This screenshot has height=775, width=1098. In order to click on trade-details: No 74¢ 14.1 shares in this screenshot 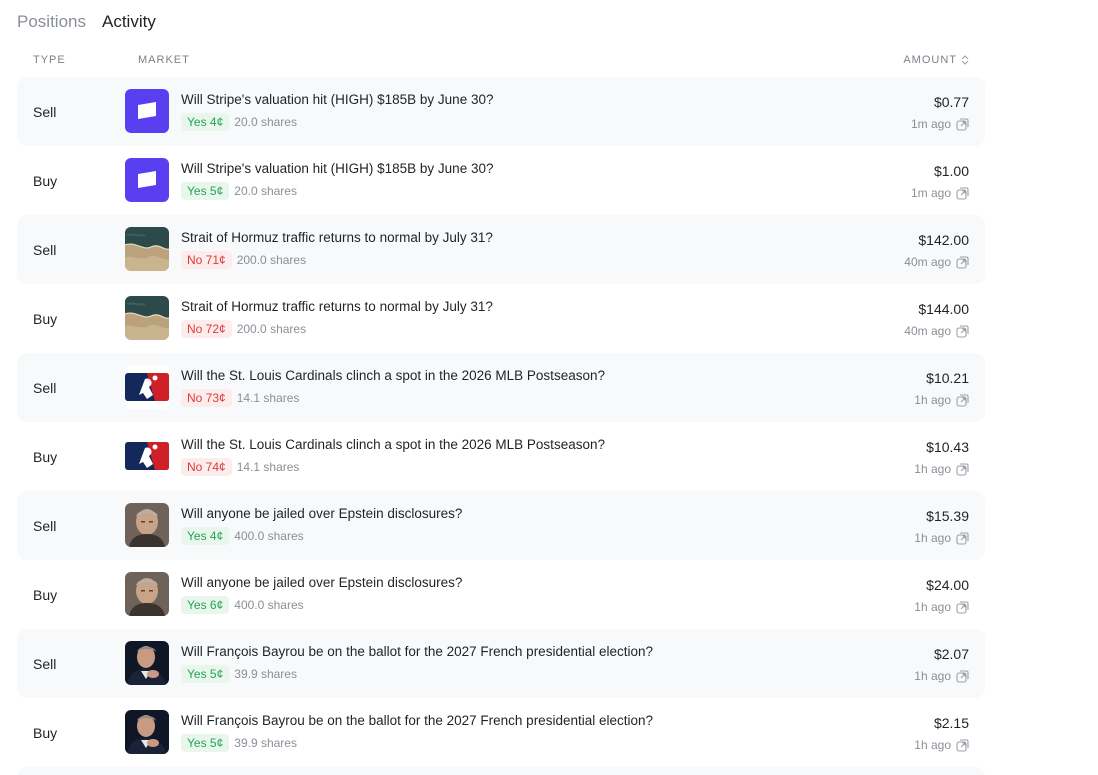, I will do `click(240, 467)`.